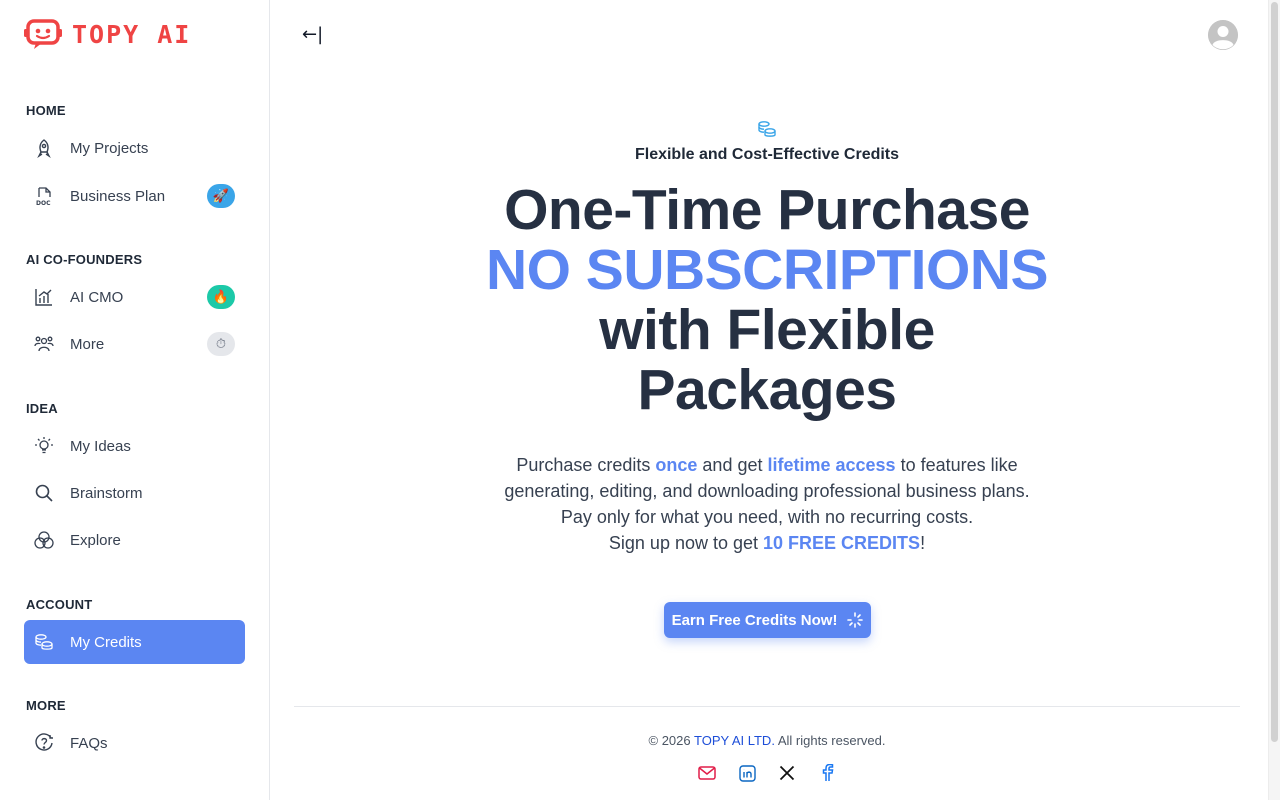  What do you see at coordinates (842, 543) in the screenshot?
I see `desc-highlight: 10 FREE CREDITS` at bounding box center [842, 543].